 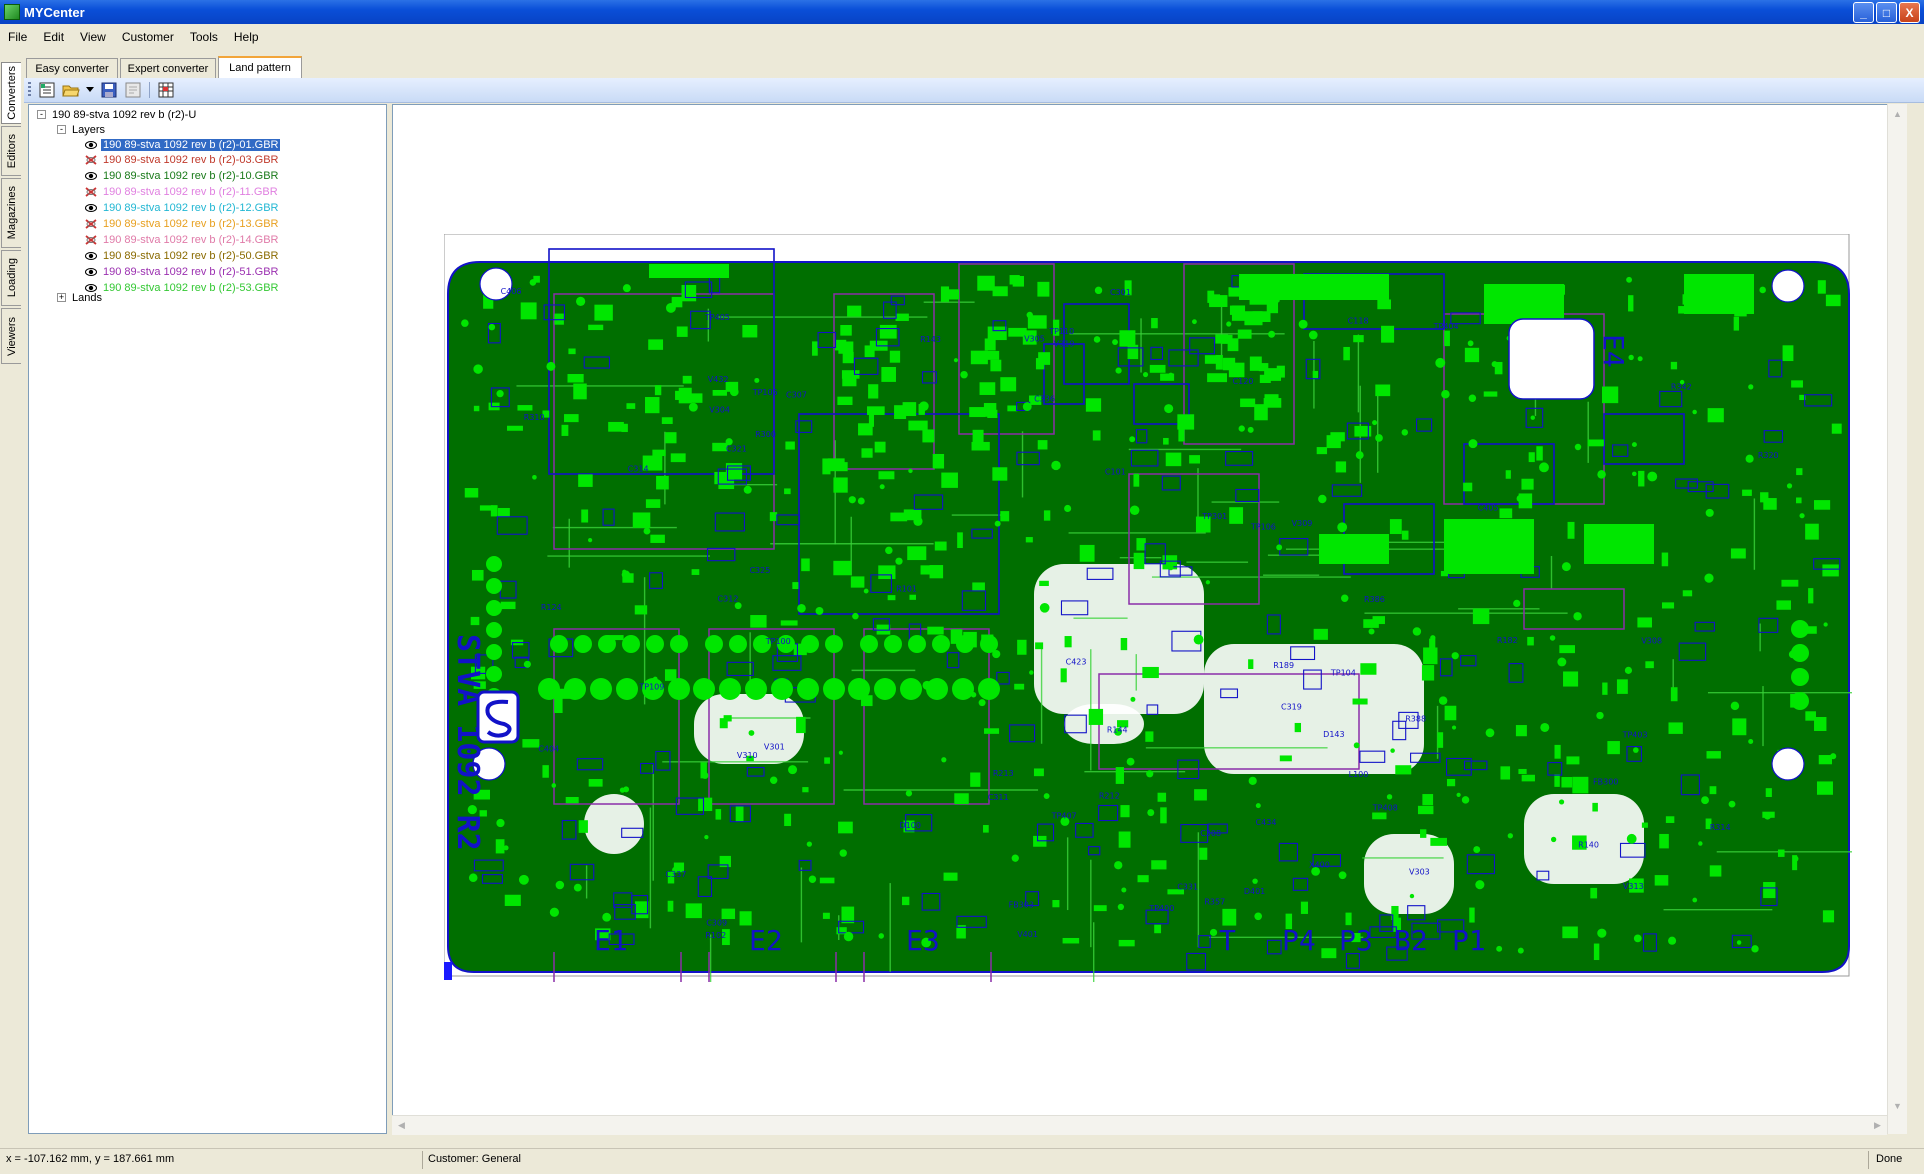 I want to click on layer-item: 190 89-stva 1092 rev b (r2)-14.GBR, so click(x=182, y=239).